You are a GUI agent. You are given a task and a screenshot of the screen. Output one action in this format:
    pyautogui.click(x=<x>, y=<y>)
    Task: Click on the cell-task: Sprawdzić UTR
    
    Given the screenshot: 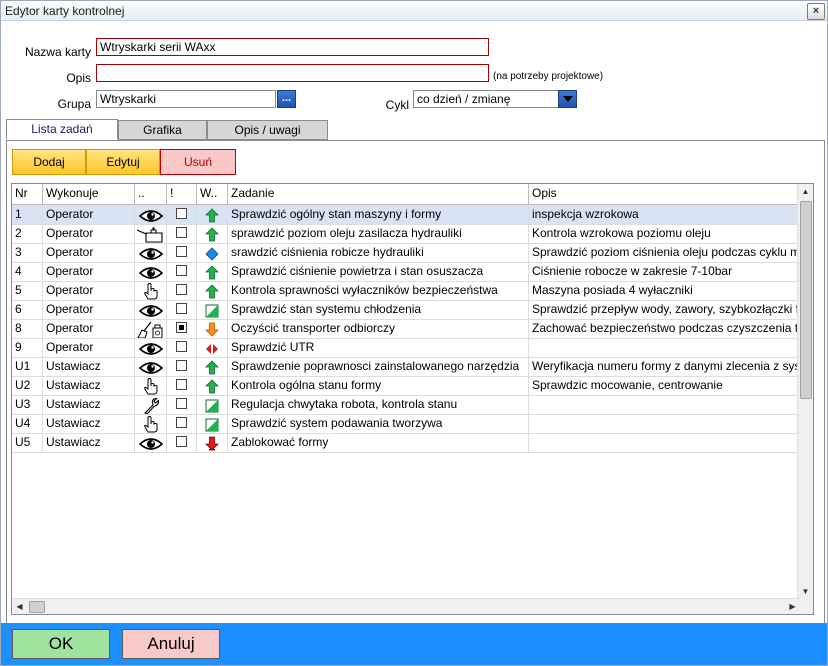 What is the action you would take?
    pyautogui.click(x=378, y=347)
    